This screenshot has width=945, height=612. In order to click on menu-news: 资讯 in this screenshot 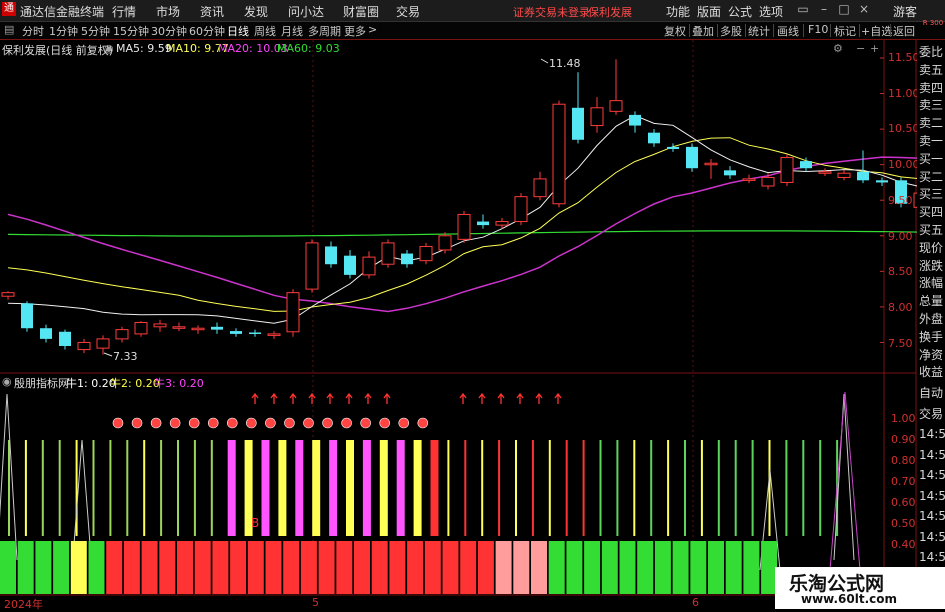, I will do `click(212, 11)`.